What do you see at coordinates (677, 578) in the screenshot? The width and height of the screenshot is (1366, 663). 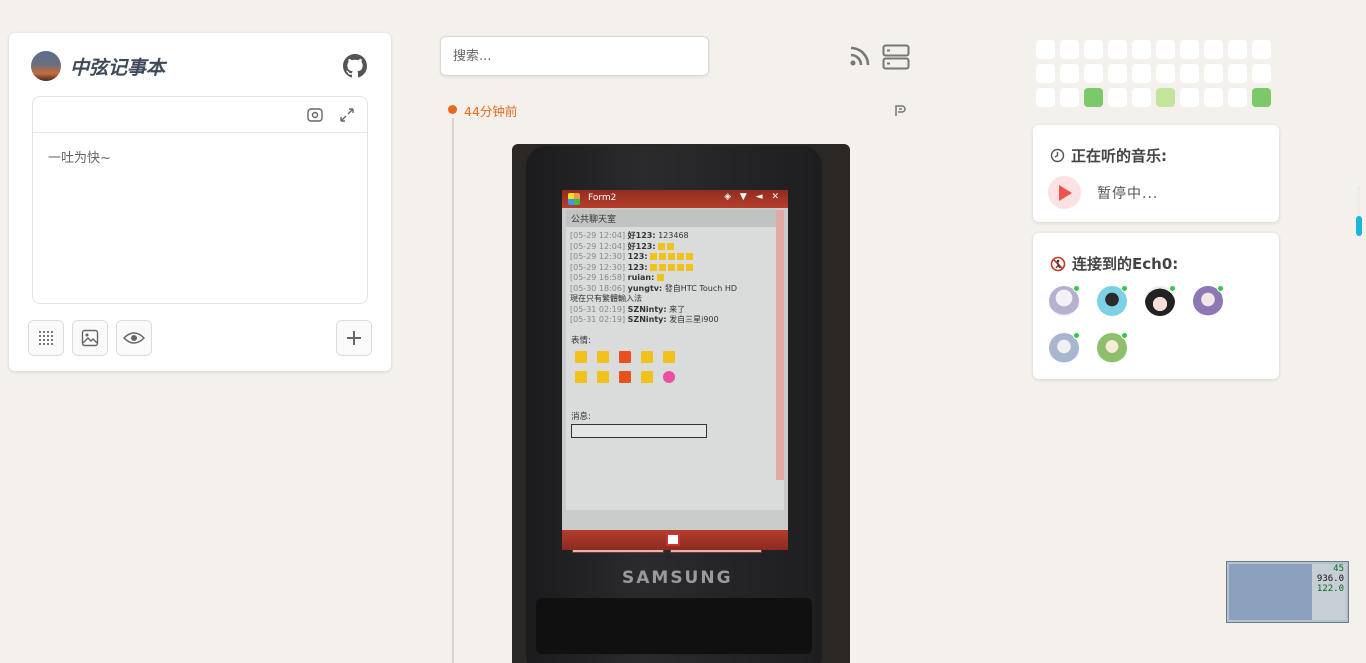 I see `phone-brand: SAMSUNG` at bounding box center [677, 578].